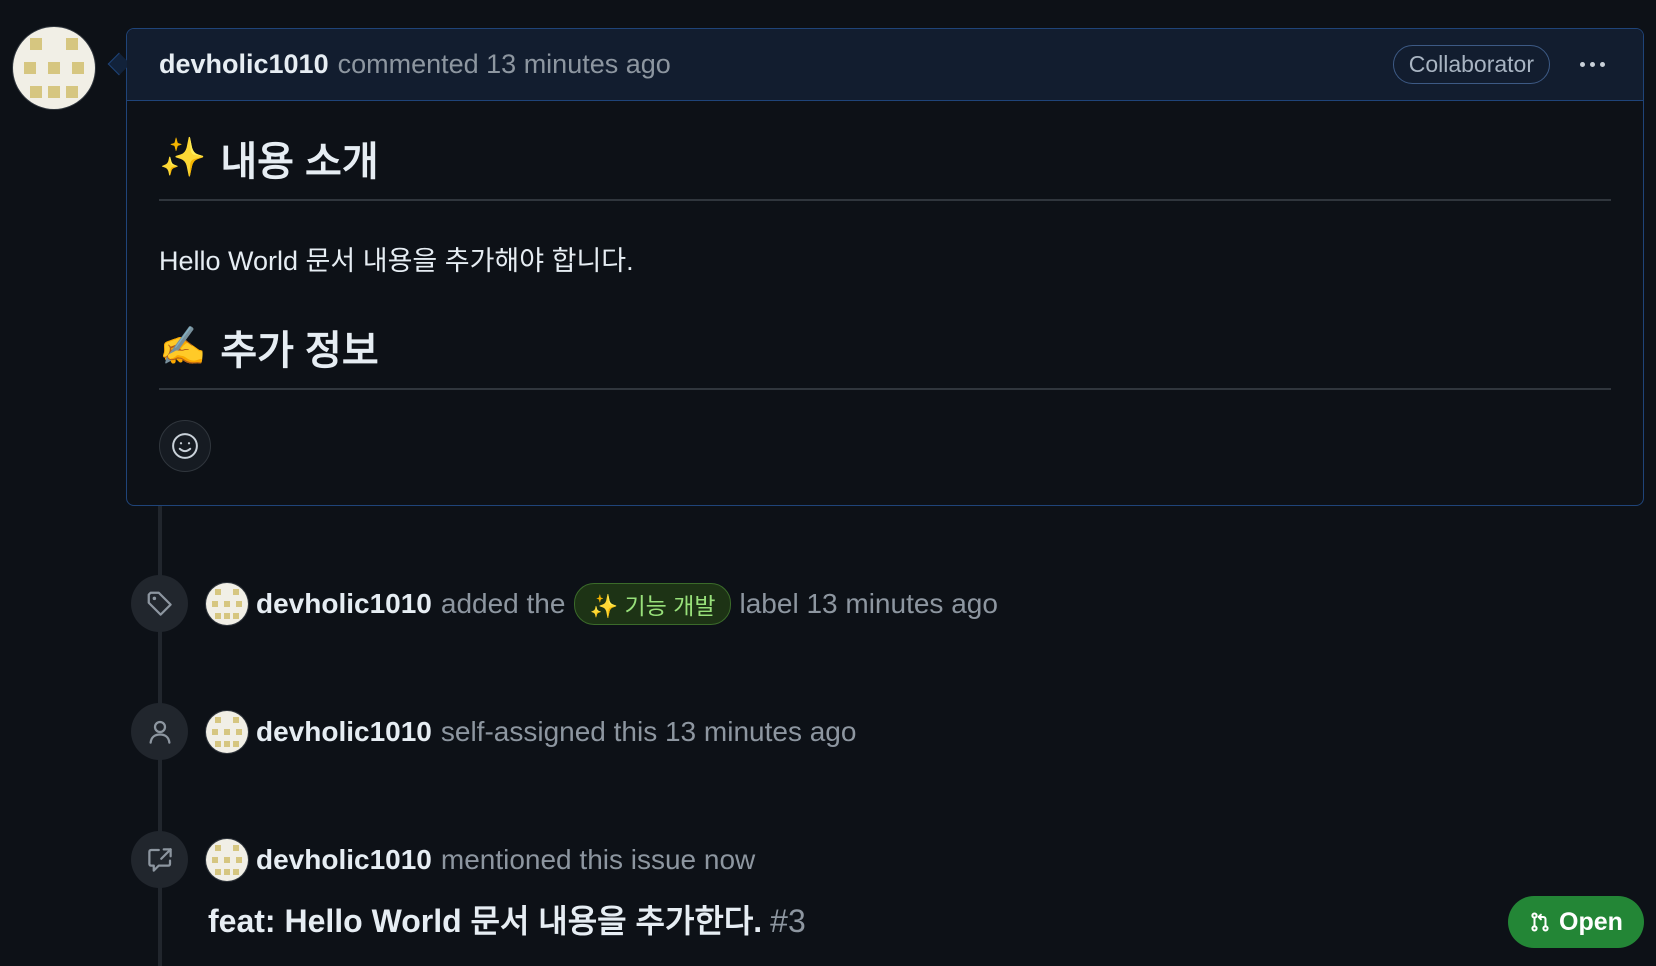  I want to click on add-reaction-button, so click(185, 446).